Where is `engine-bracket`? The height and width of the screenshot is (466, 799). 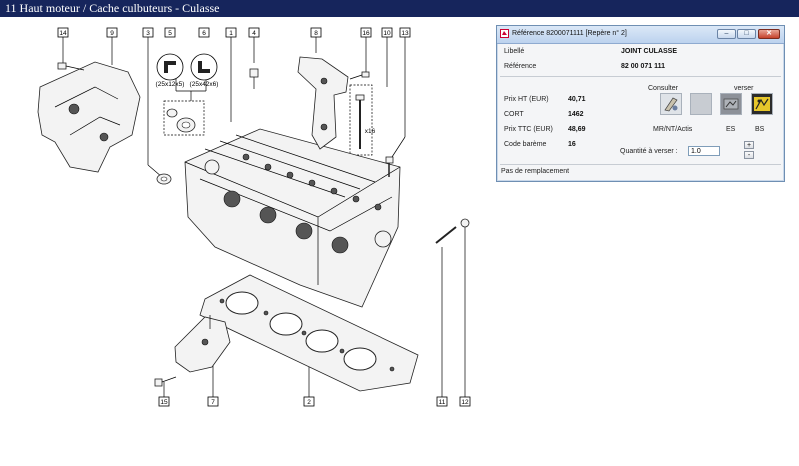
engine-bracket is located at coordinates (89, 117).